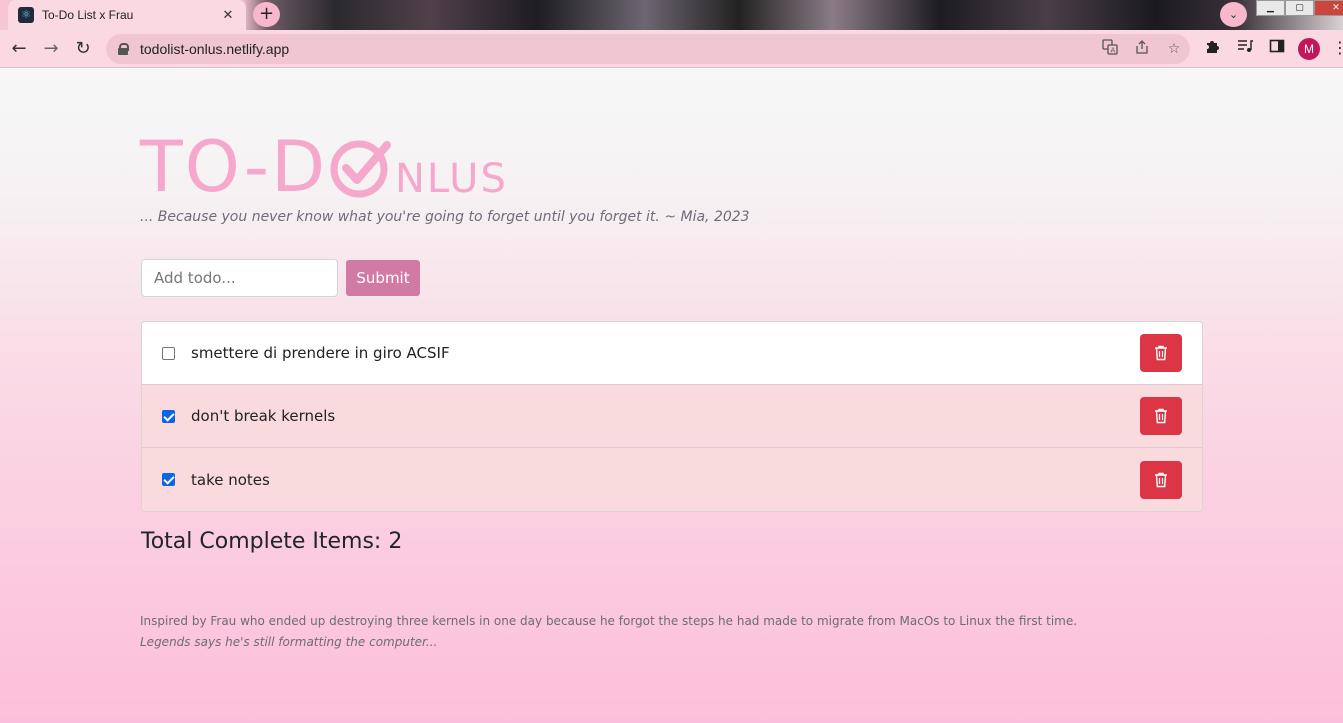 The height and width of the screenshot is (723, 1343). What do you see at coordinates (360, 169) in the screenshot?
I see `check-circle-icon` at bounding box center [360, 169].